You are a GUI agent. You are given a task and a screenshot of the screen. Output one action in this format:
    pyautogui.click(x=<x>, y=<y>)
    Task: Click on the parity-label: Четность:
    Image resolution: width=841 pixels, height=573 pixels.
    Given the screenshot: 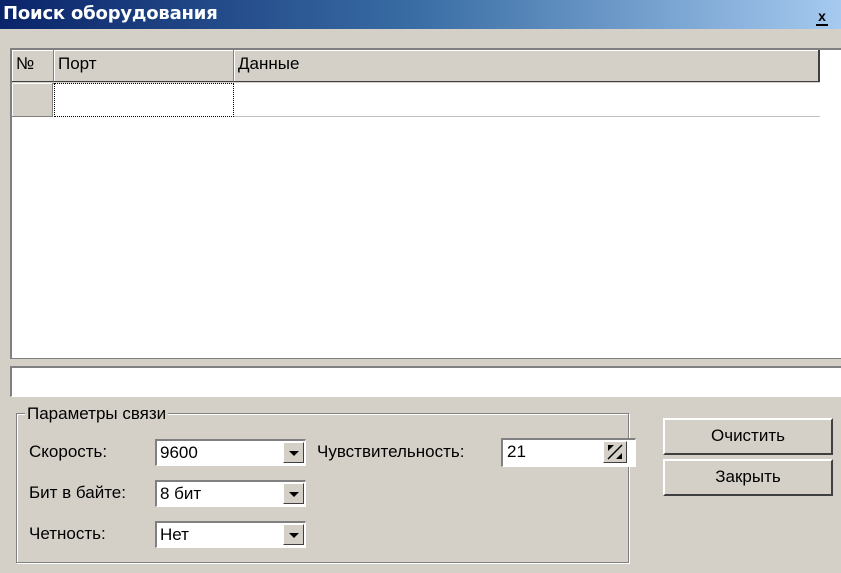 What is the action you would take?
    pyautogui.click(x=67, y=533)
    